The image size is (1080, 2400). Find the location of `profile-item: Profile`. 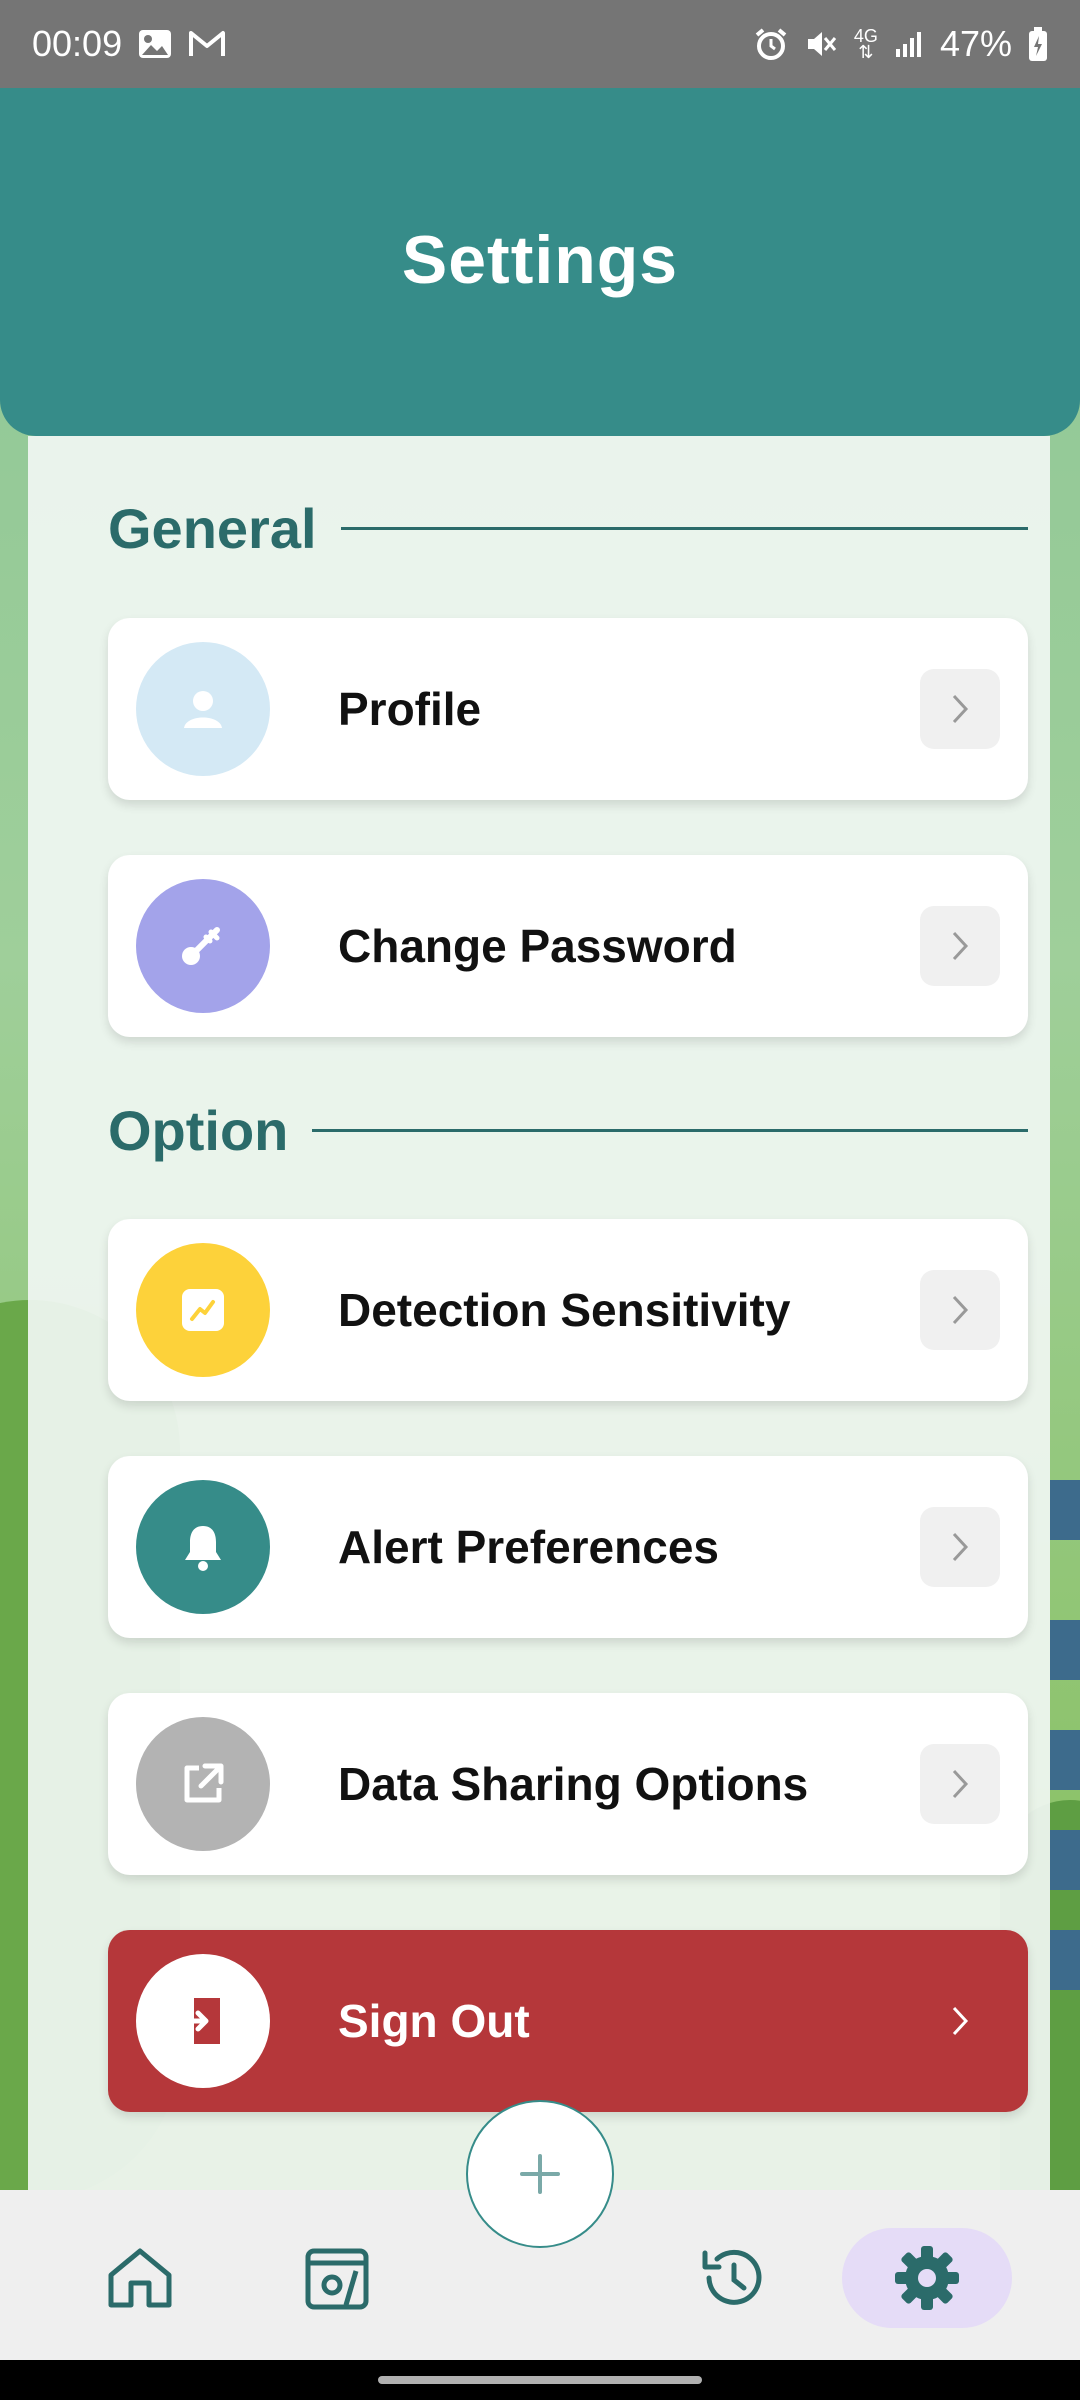

profile-item: Profile is located at coordinates (568, 709).